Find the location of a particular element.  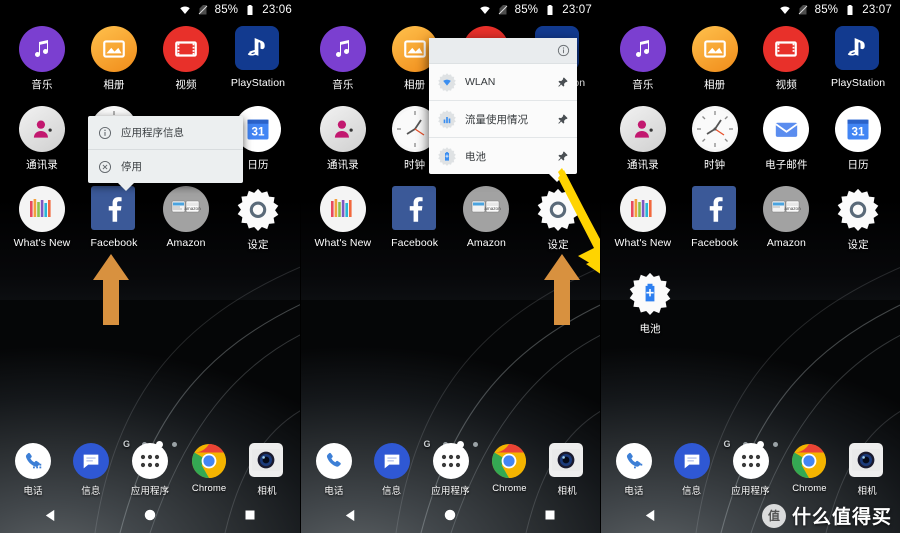

yellow-arrow-drag-to-home is located at coordinates (579, 221).